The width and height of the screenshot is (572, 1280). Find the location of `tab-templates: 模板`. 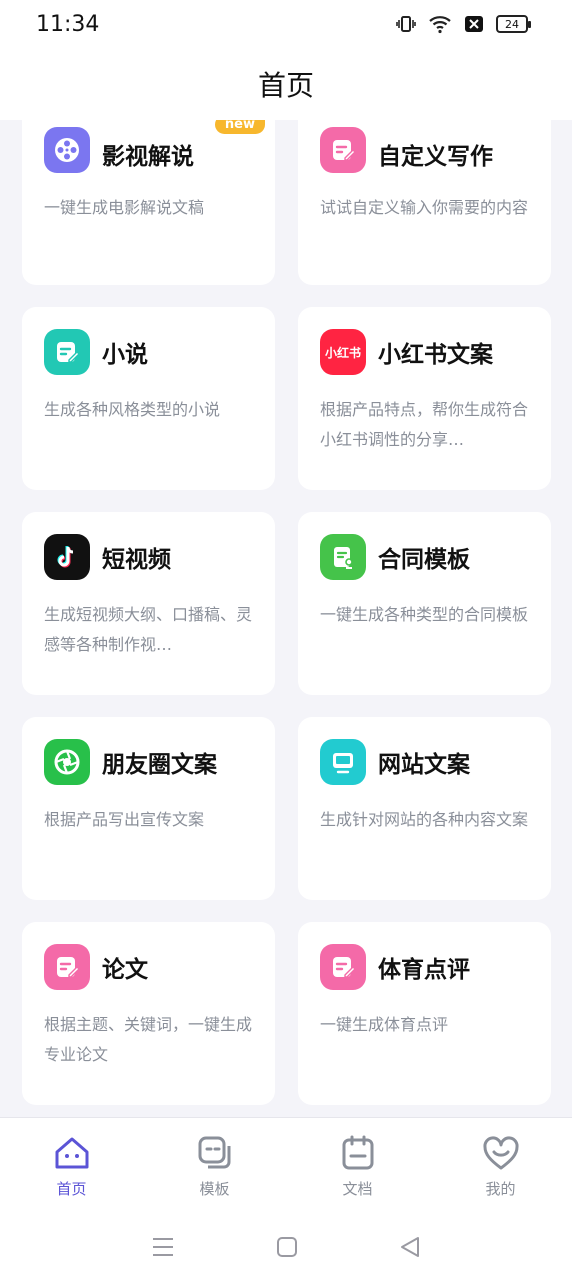

tab-templates: 模板 is located at coordinates (214, 1165).